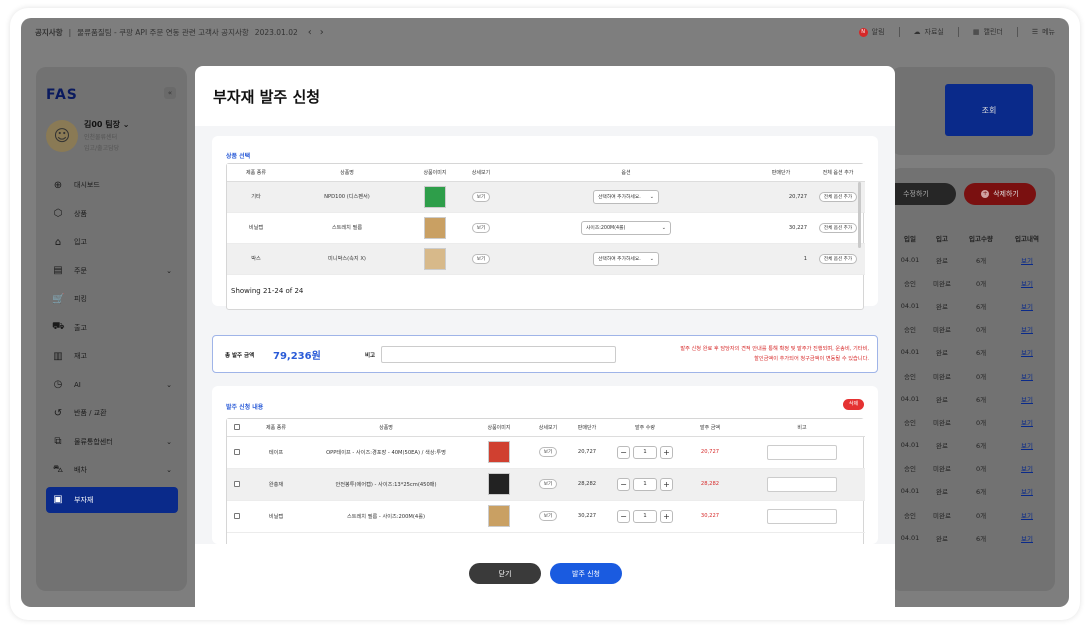 Image resolution: width=1090 pixels, height=631 pixels. I want to click on avatar: ☺, so click(62, 135).